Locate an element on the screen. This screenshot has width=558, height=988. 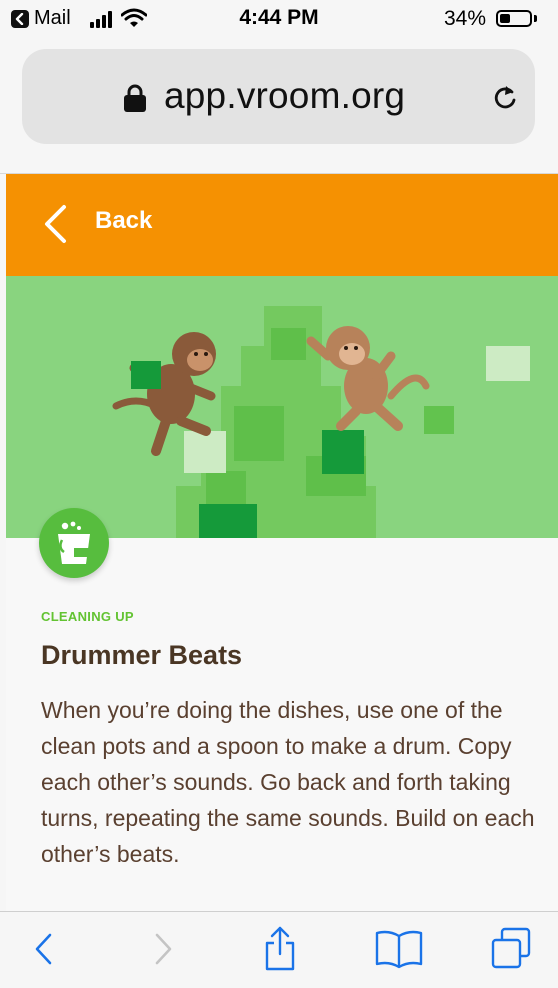
cleaning-bucket-icon is located at coordinates (74, 542).